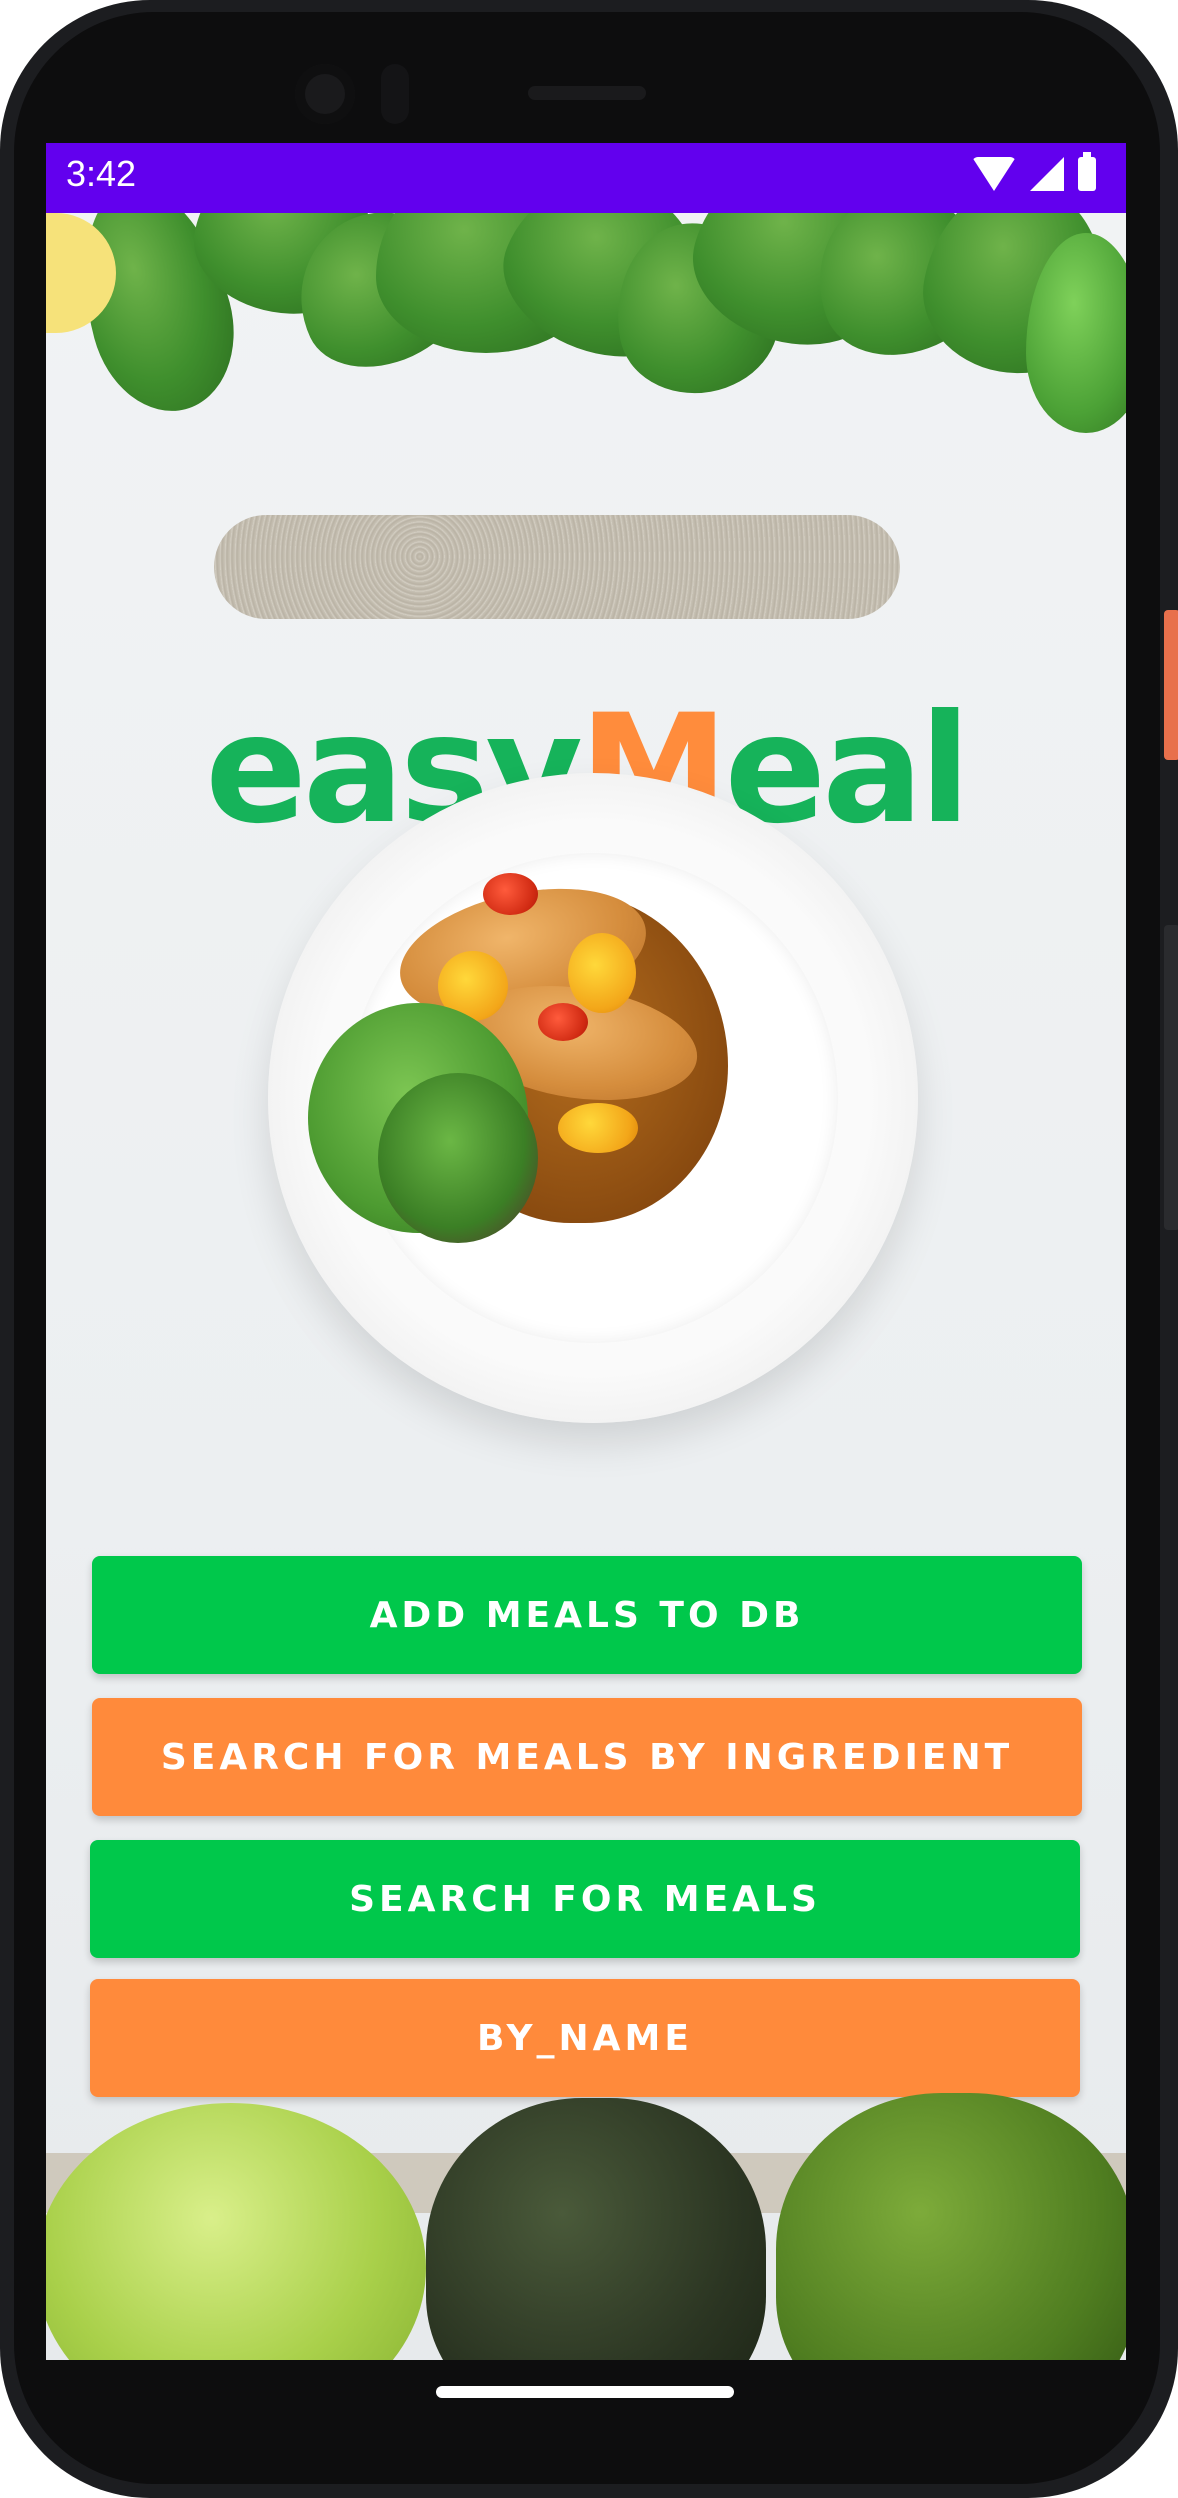 This screenshot has width=1178, height=2498. What do you see at coordinates (585, 2392) in the screenshot?
I see `home-indicator` at bounding box center [585, 2392].